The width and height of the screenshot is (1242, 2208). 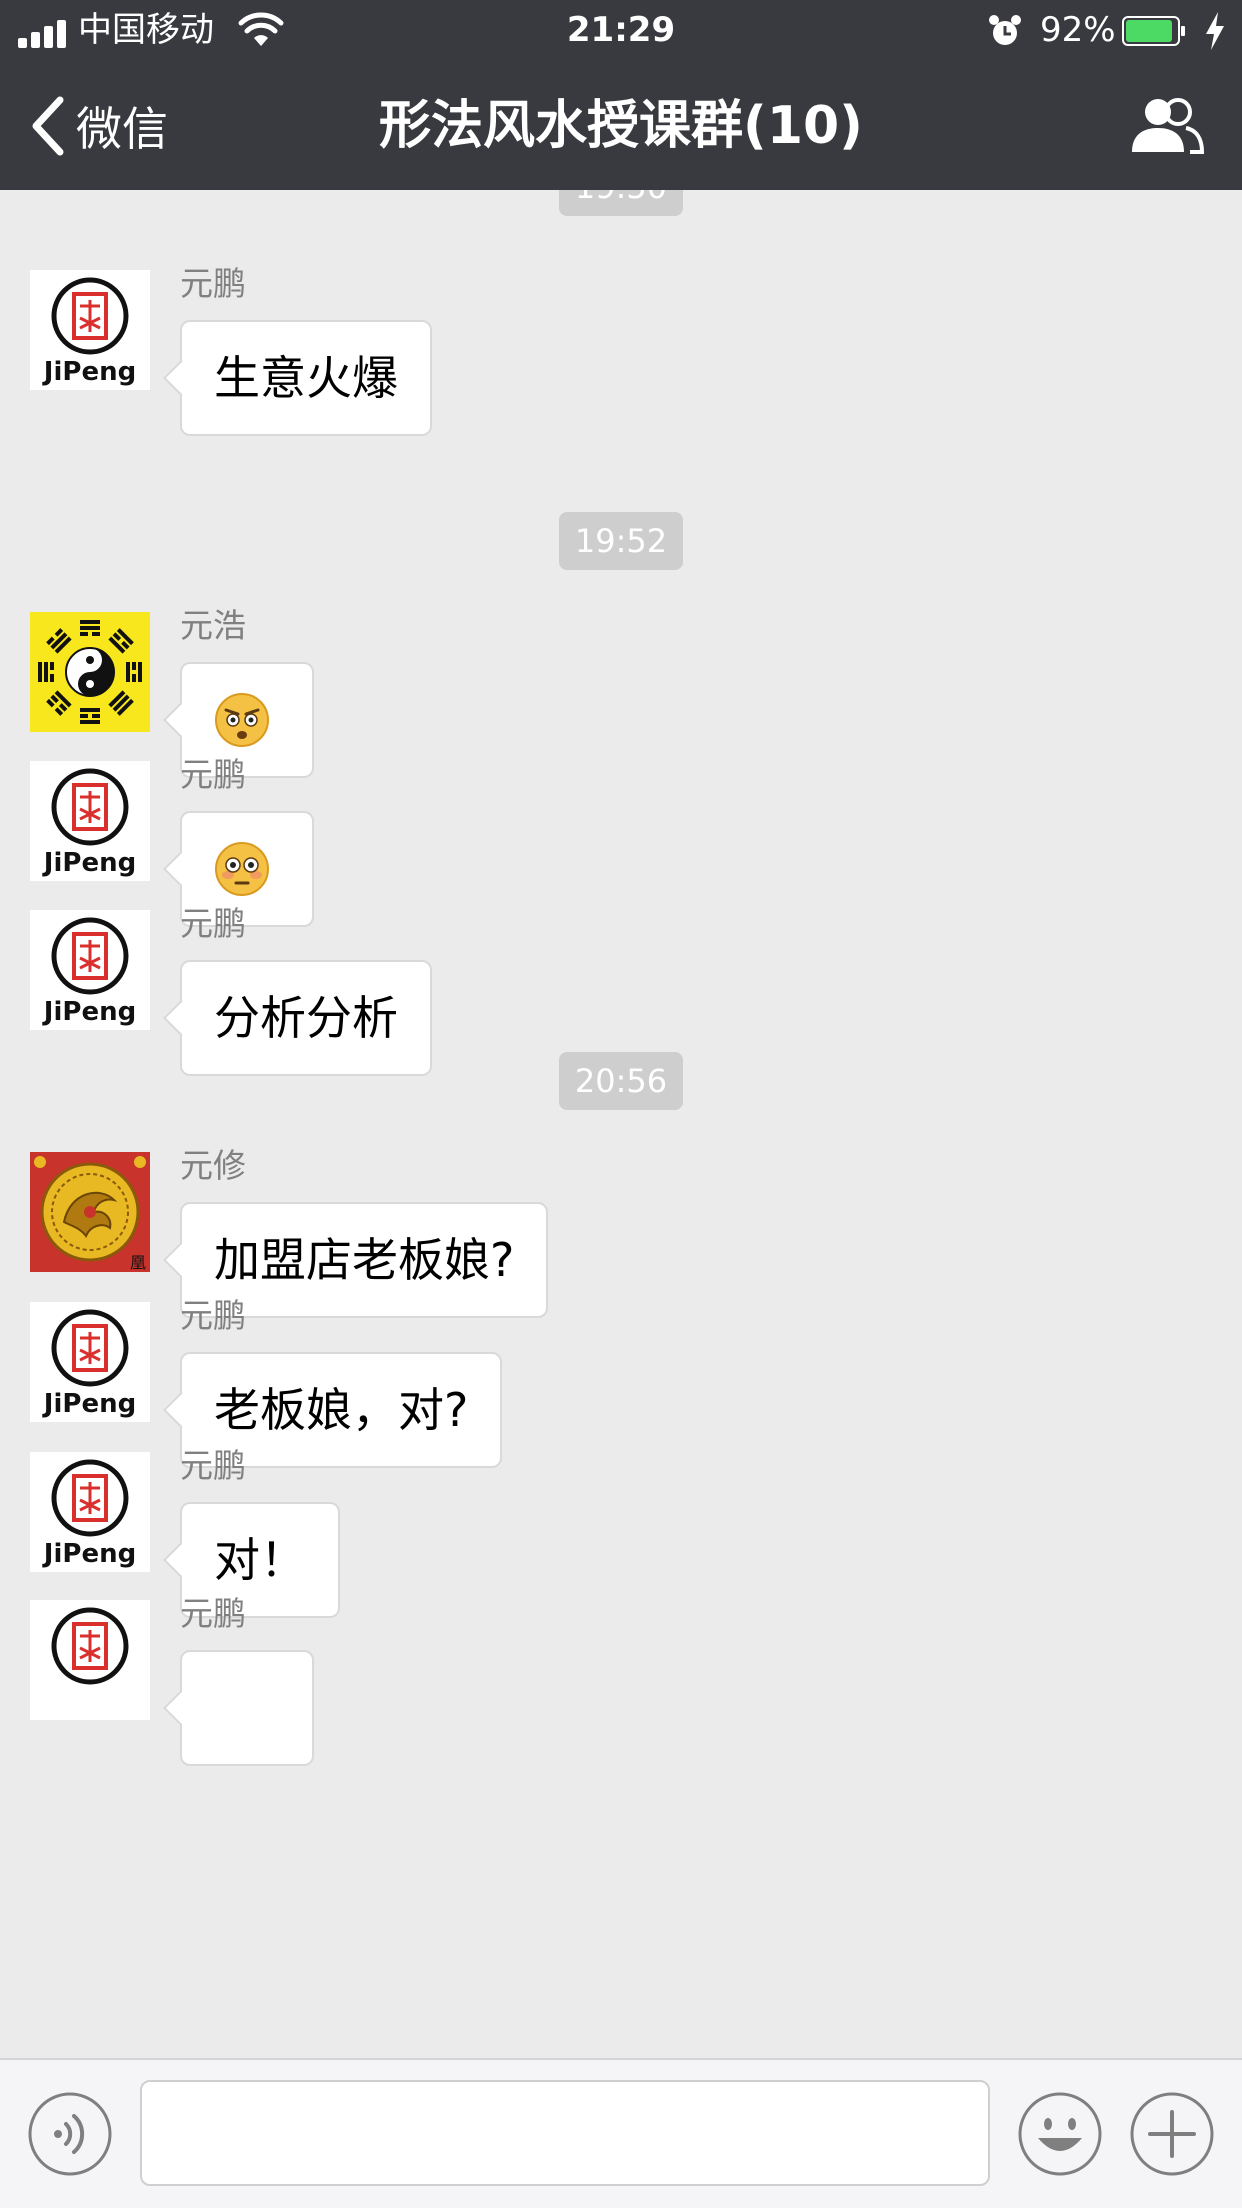 What do you see at coordinates (1166, 127) in the screenshot?
I see `group-members-icon` at bounding box center [1166, 127].